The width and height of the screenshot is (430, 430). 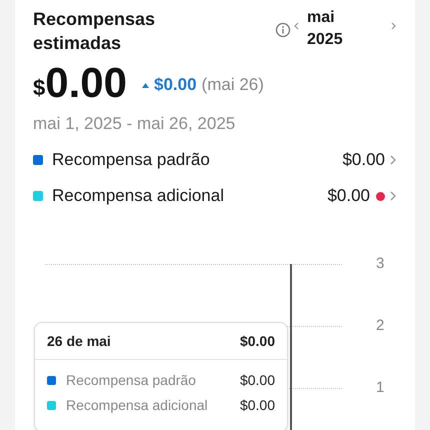 I want to click on legend-row: Recompensa adicional $0.00, so click(x=215, y=196).